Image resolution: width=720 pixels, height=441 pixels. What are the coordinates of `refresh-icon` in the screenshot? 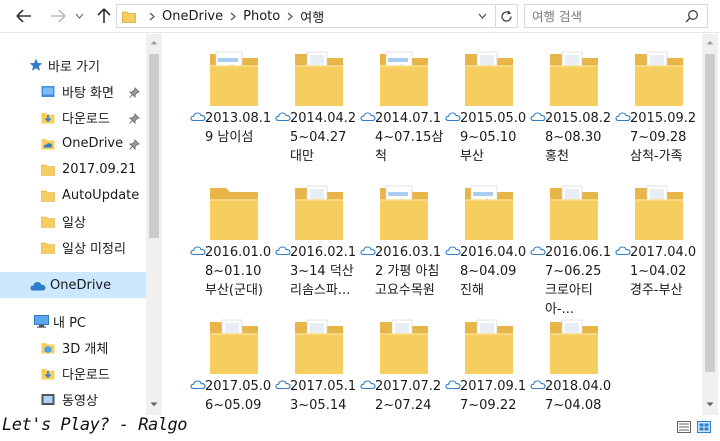 It's located at (506, 16).